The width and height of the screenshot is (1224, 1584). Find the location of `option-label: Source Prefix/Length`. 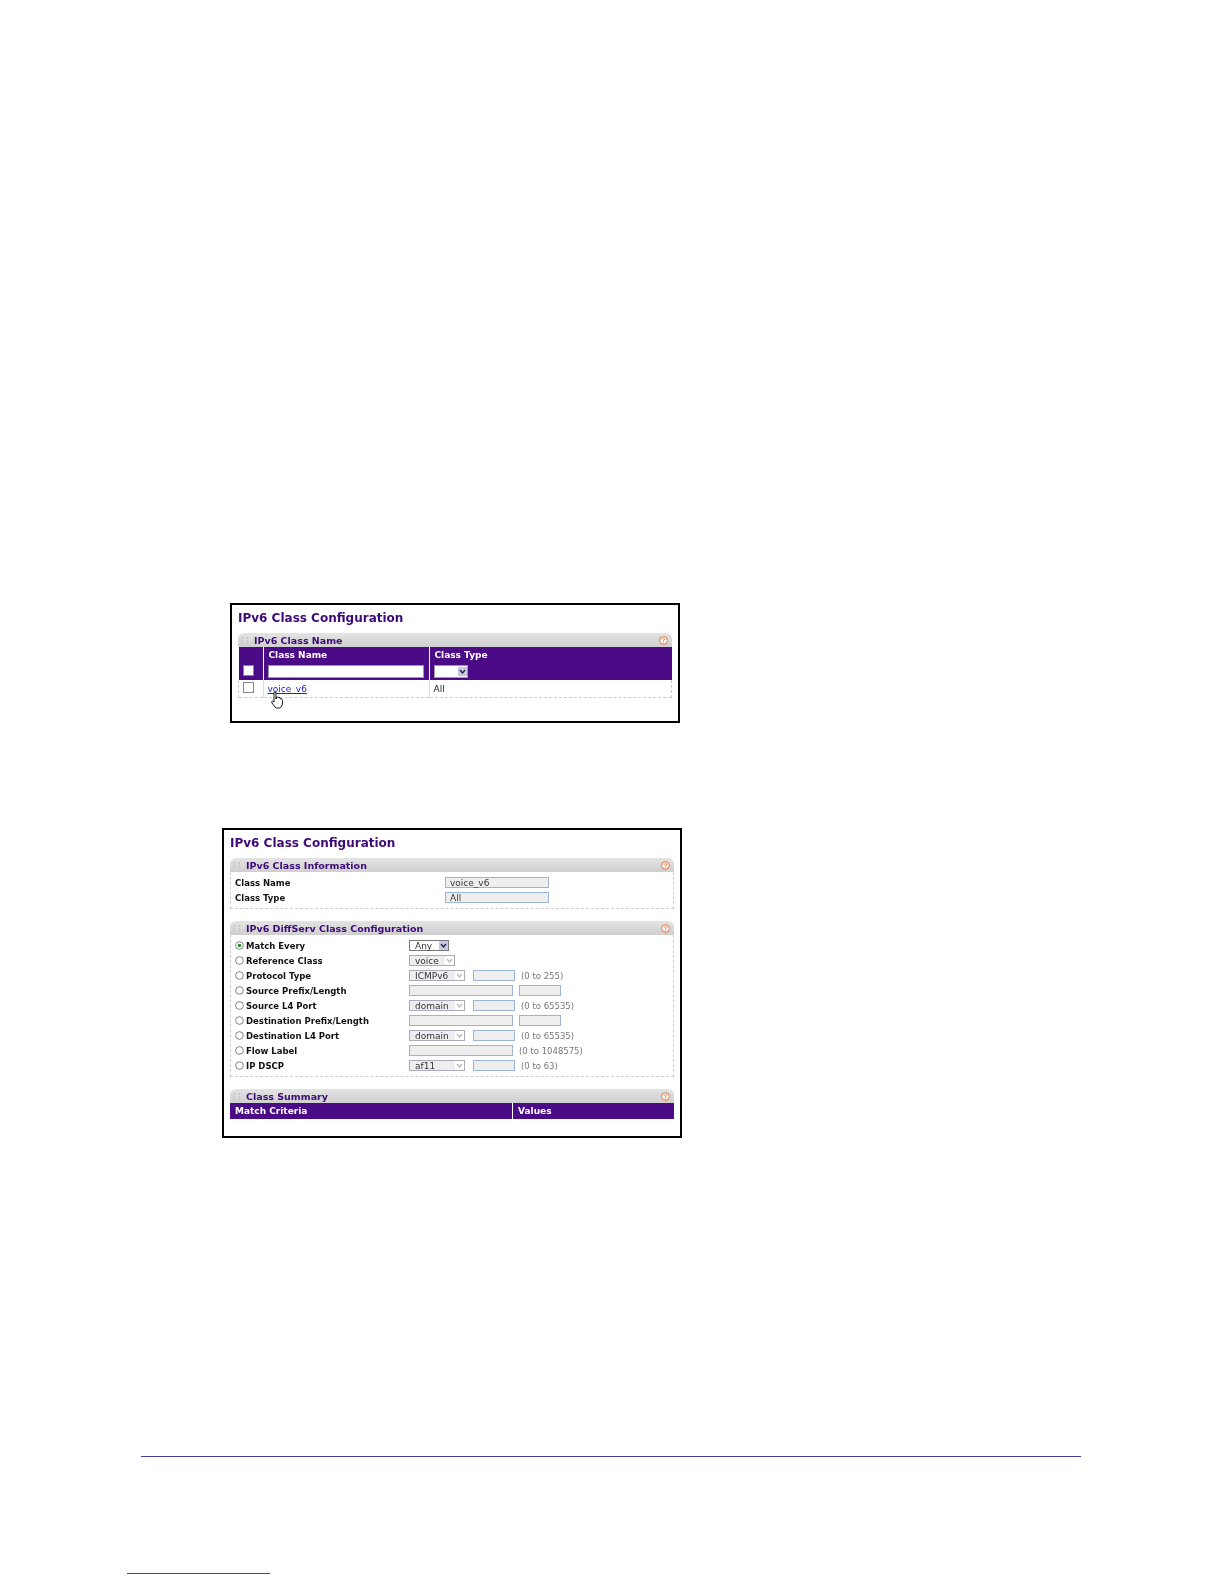

option-label: Source Prefix/Length is located at coordinates (297, 990).